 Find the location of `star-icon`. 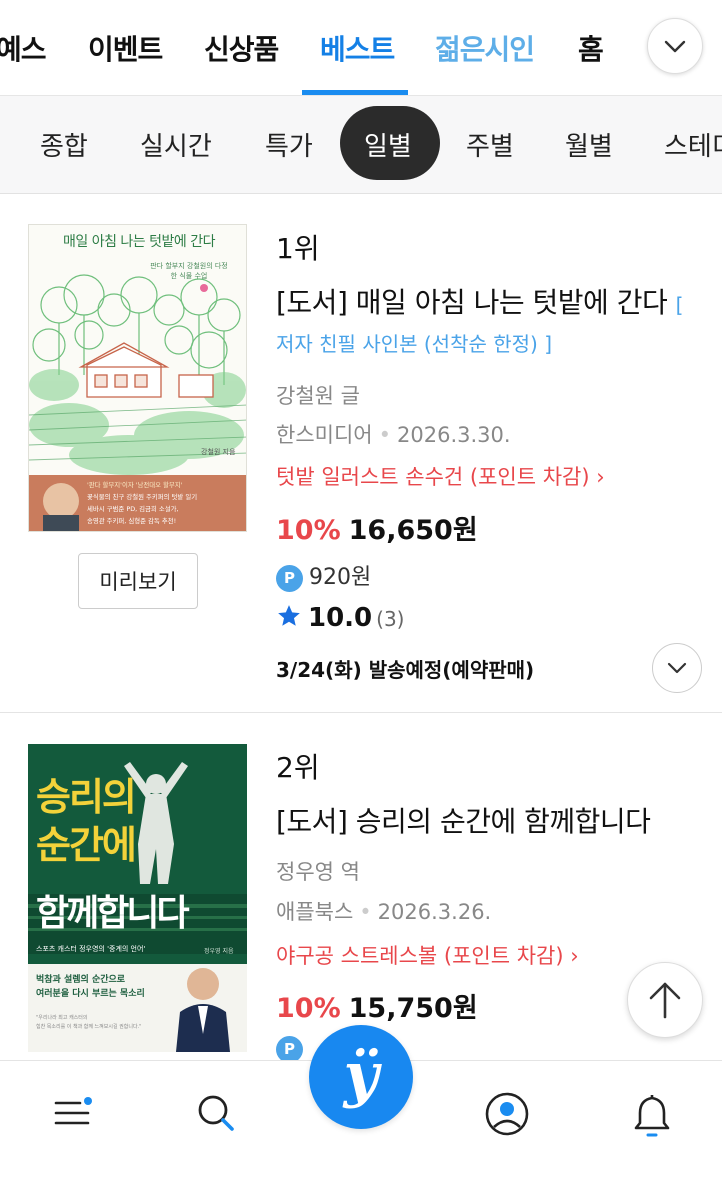

star-icon is located at coordinates (289, 615).